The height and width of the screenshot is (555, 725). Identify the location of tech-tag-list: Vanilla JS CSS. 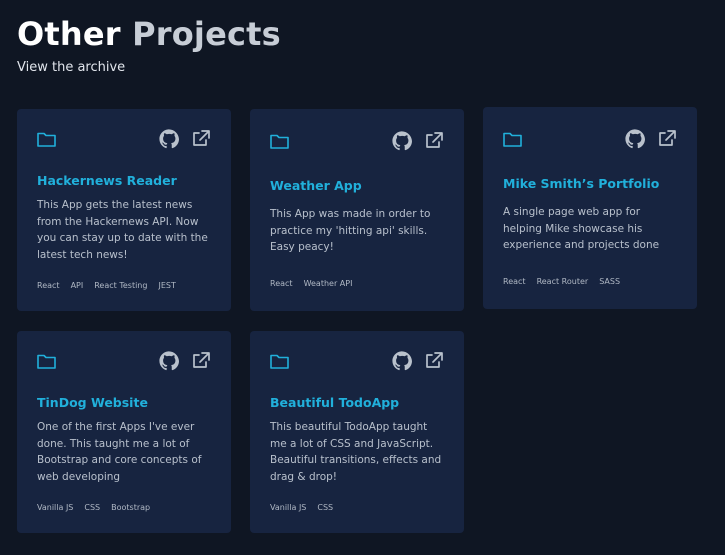
(362, 507).